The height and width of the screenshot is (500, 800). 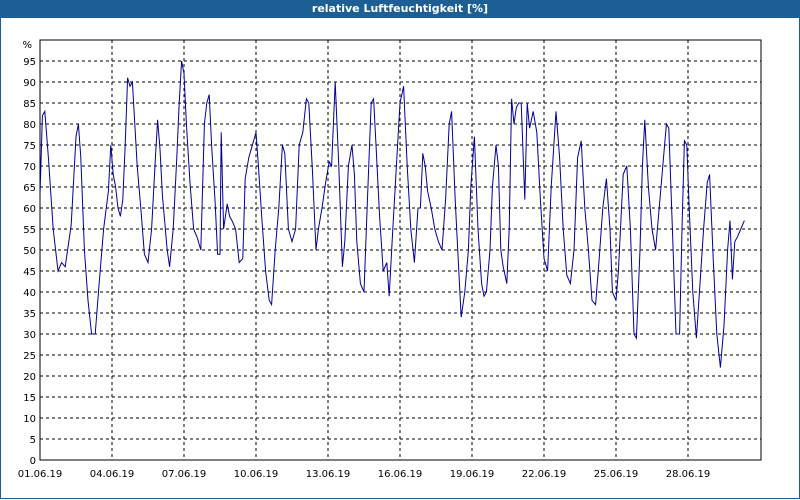 I want to click on y-tick-label: 30, so click(x=29, y=335).